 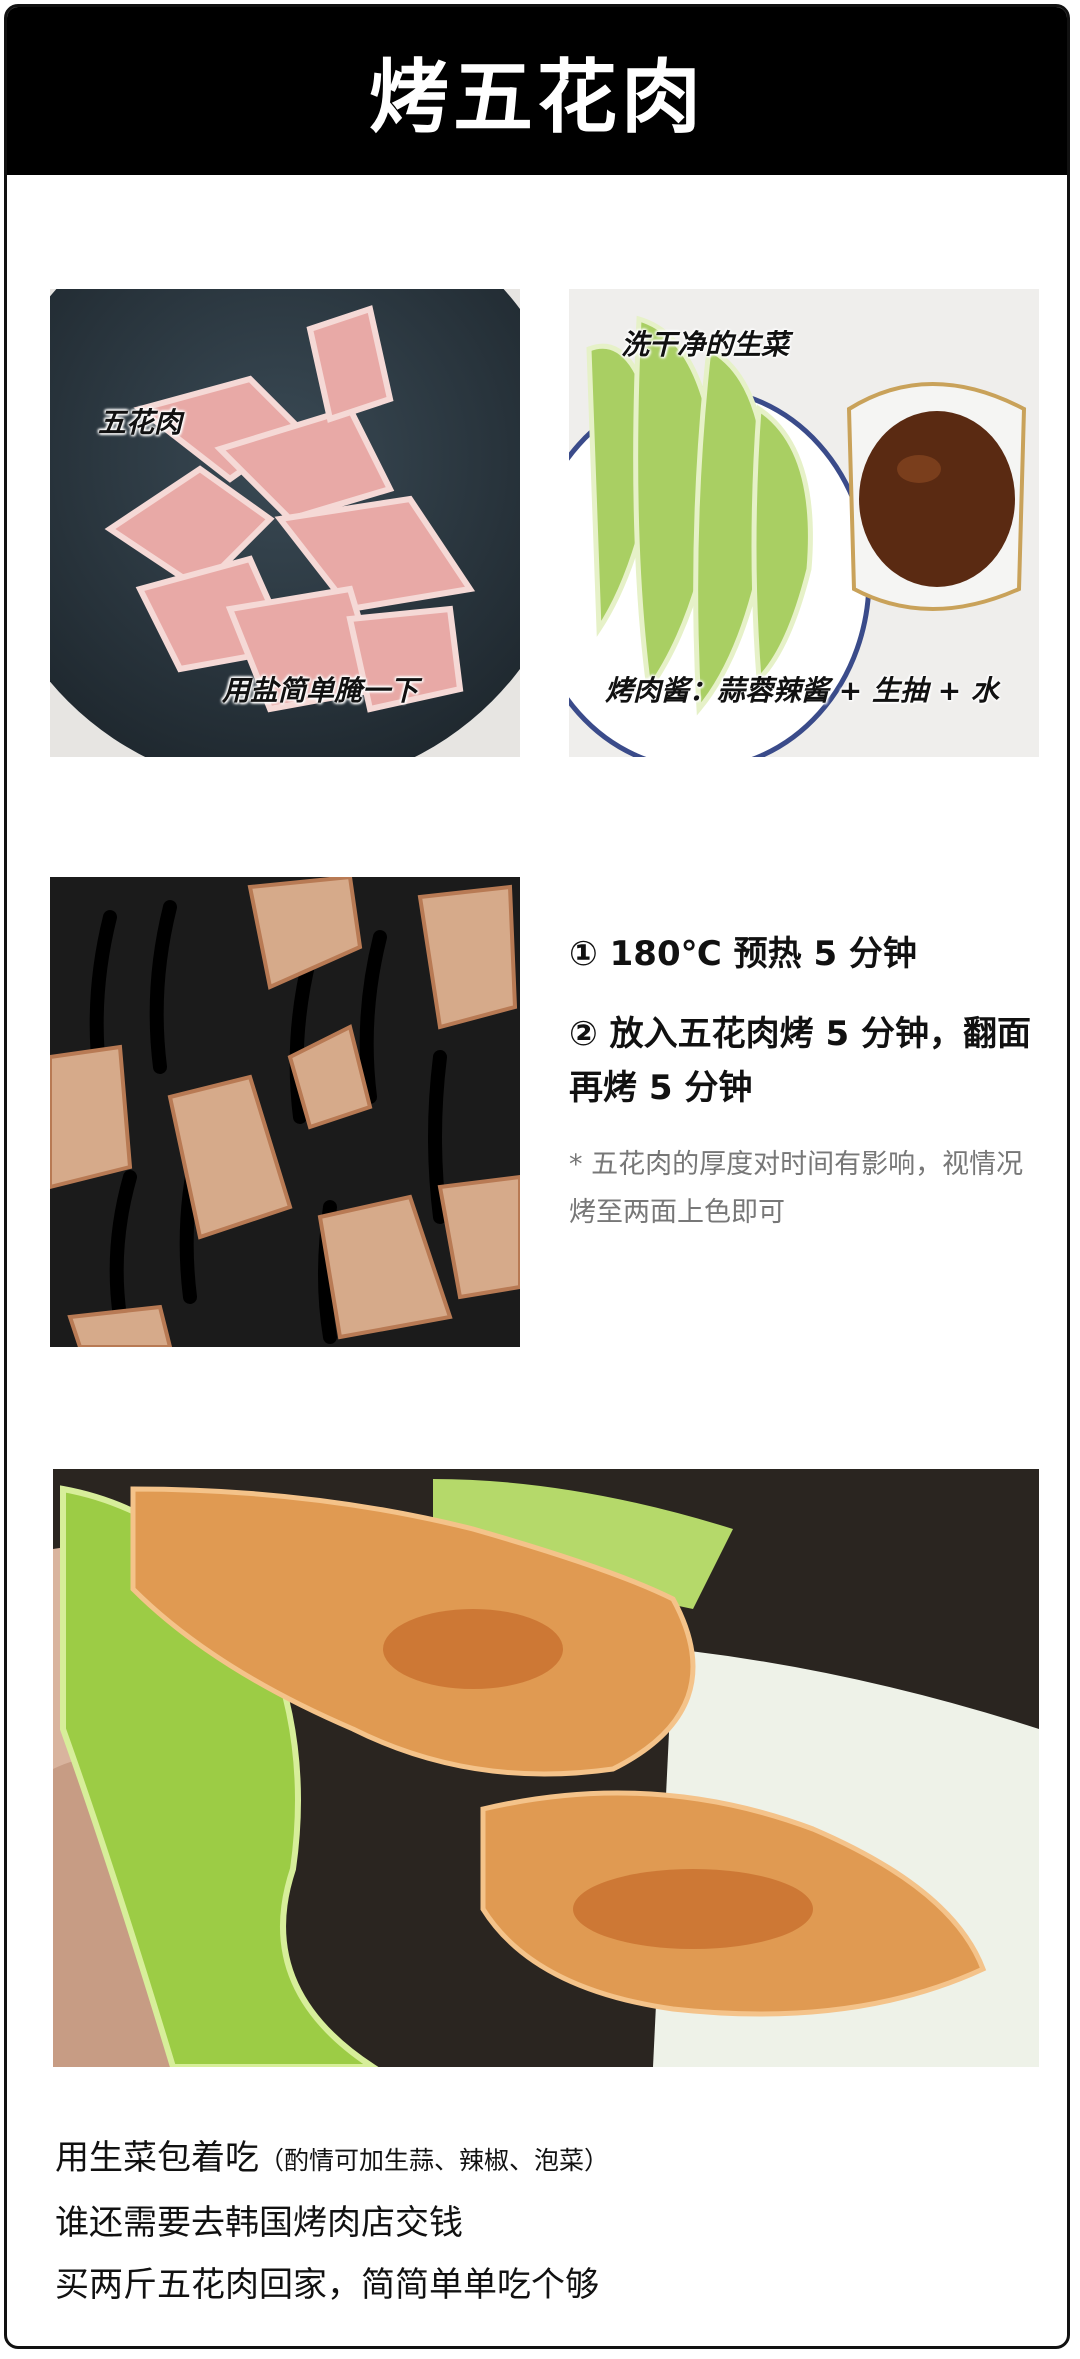 What do you see at coordinates (705, 344) in the screenshot?
I see `lettuce-label: 洗干净的生菜` at bounding box center [705, 344].